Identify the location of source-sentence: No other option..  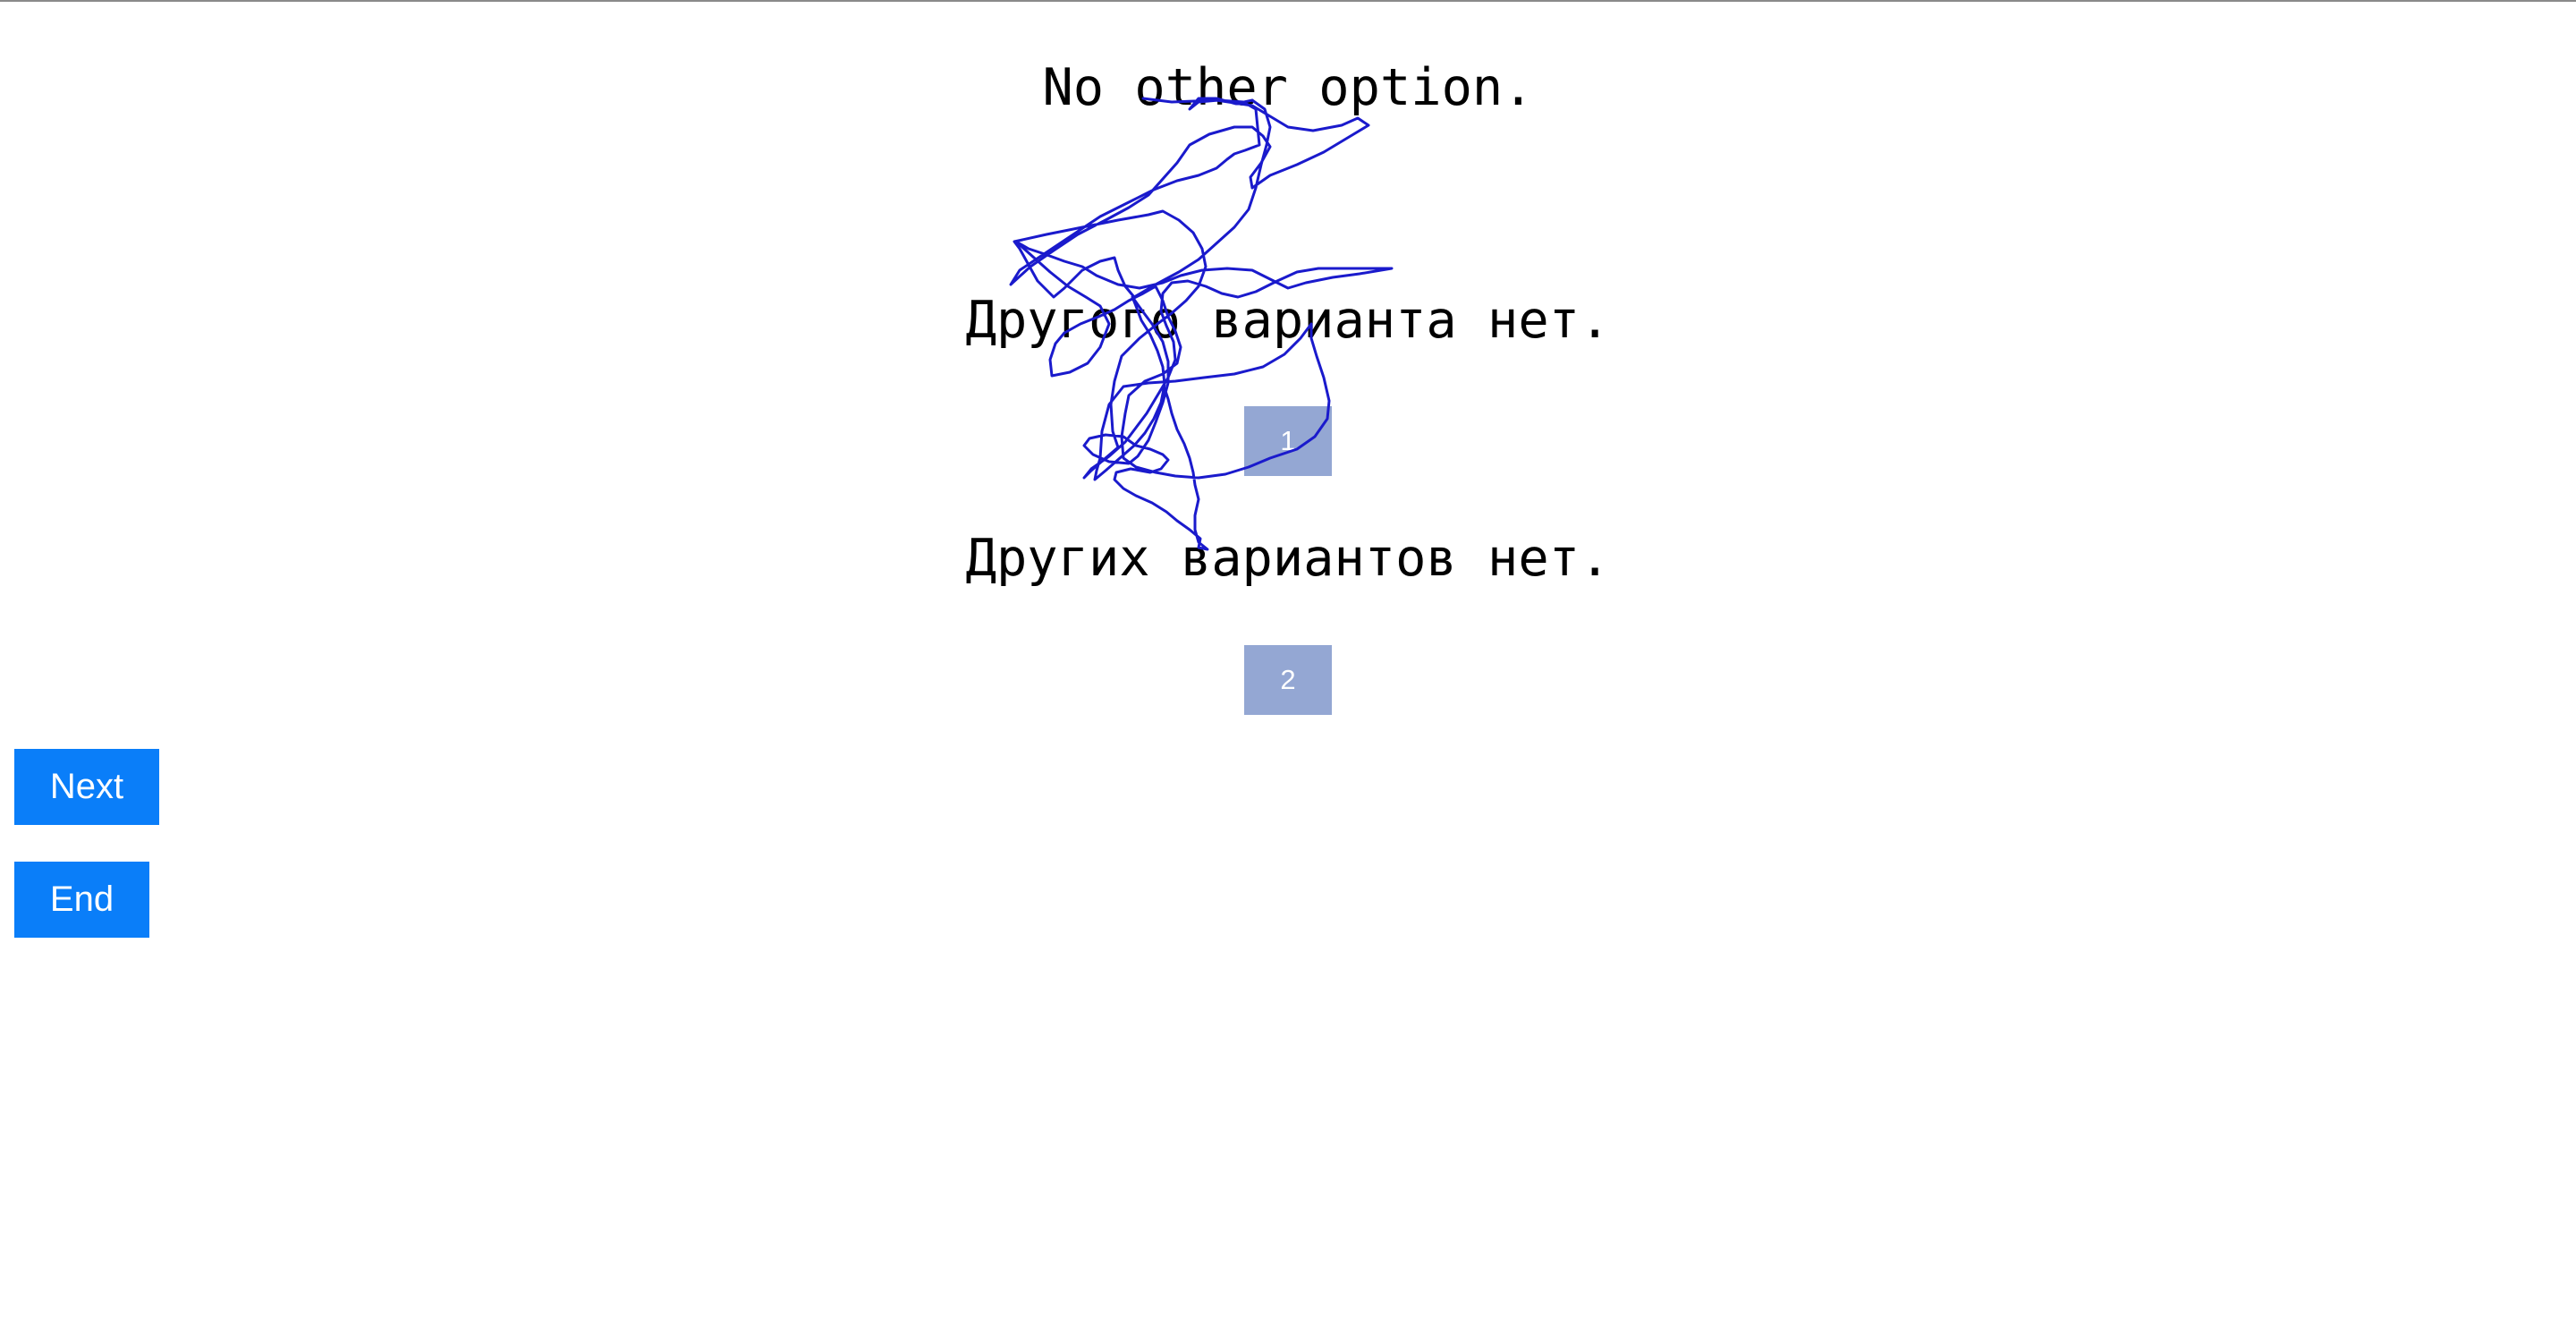
(1288, 87).